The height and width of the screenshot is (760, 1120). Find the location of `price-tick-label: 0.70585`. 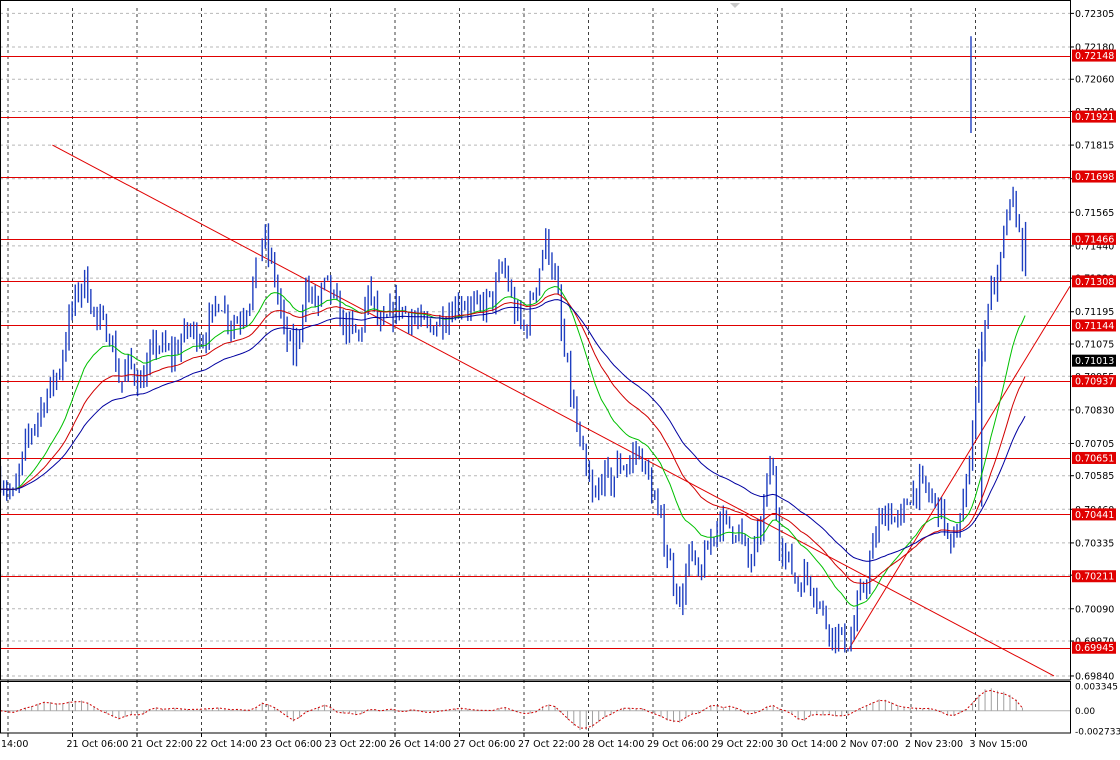

price-tick-label: 0.70585 is located at coordinates (1094, 476).